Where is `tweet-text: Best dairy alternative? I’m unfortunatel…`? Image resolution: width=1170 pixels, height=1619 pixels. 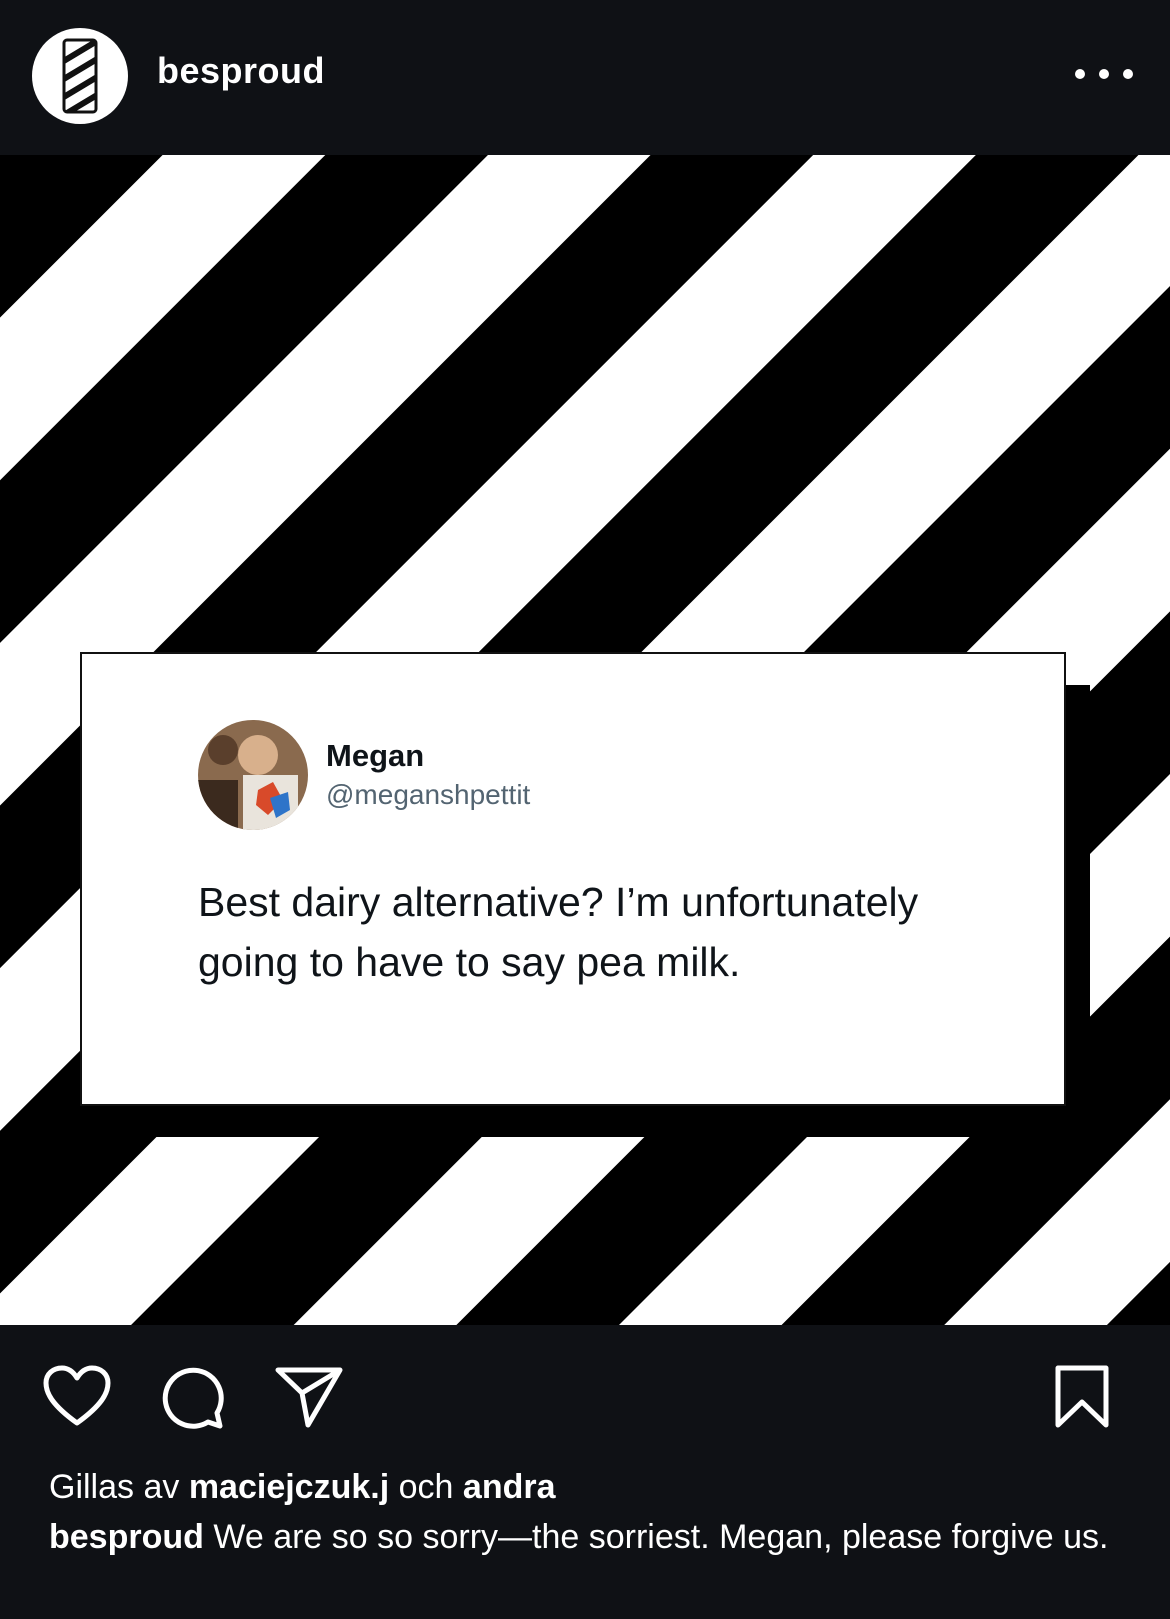
tweet-text: Best dairy alternative? I’m unfortunatel… is located at coordinates (558, 932).